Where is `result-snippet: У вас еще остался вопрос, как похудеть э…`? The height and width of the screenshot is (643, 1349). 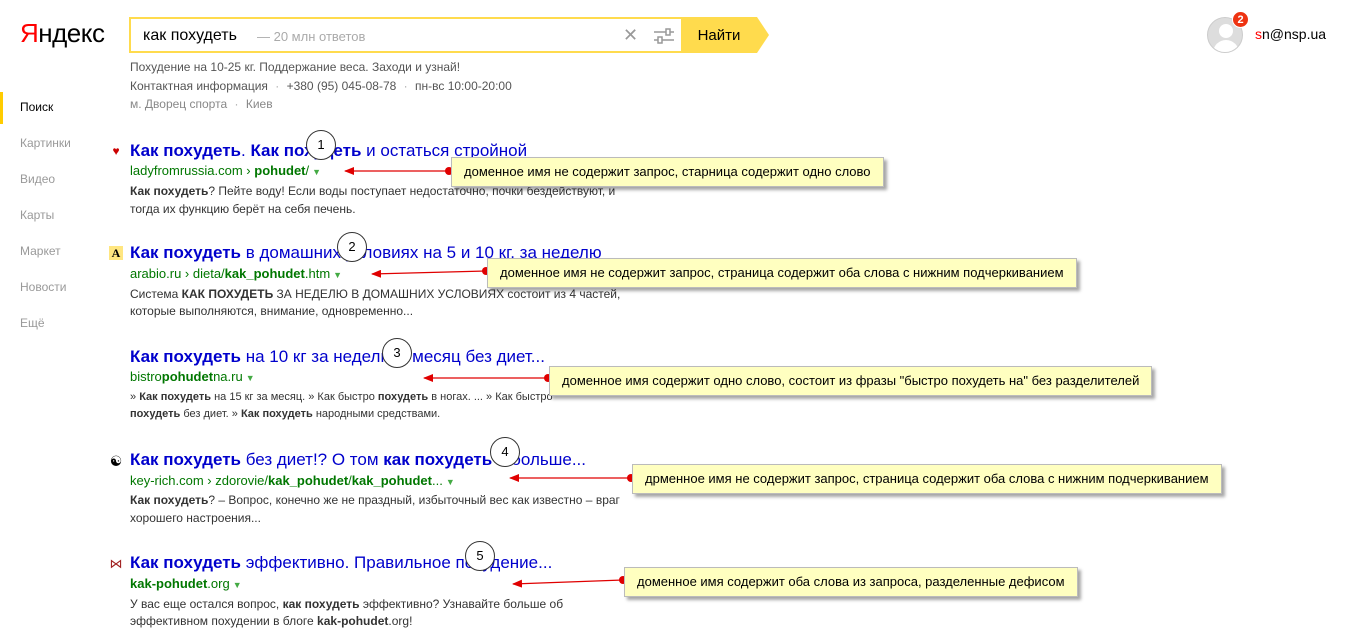 result-snippet: У вас еще остался вопрос, как похудеть э… is located at coordinates (347, 604).